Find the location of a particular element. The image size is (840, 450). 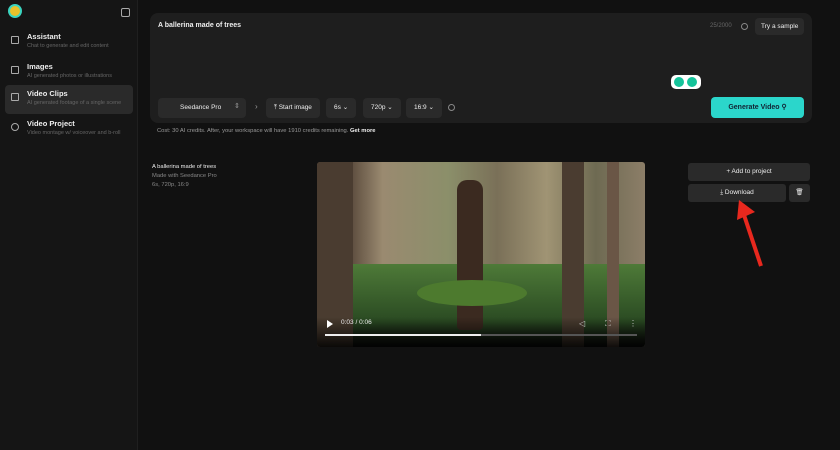

try-sample-button: Try a sample is located at coordinates (780, 26).